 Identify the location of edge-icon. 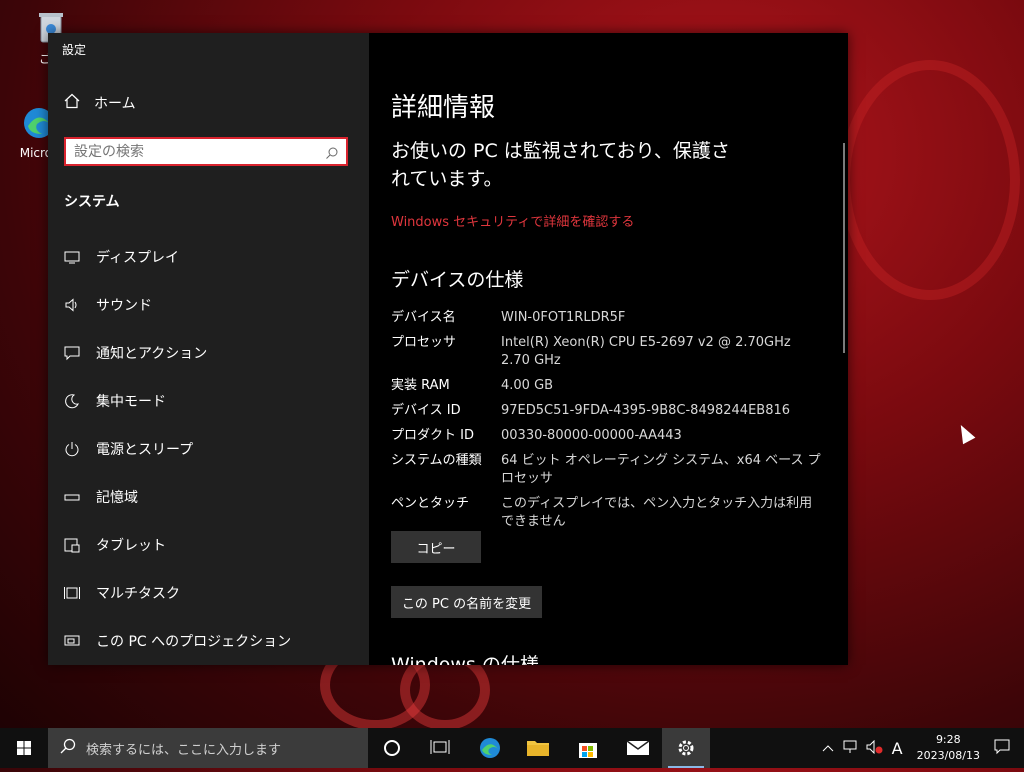
(490, 748).